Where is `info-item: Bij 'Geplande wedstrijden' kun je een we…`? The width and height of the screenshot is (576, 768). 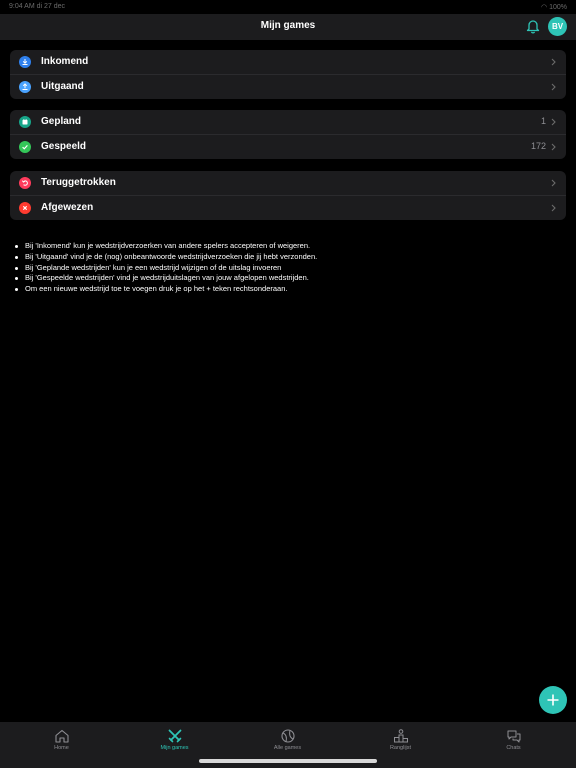
info-item: Bij 'Geplande wedstrijden' kun je een we… is located at coordinates (288, 268).